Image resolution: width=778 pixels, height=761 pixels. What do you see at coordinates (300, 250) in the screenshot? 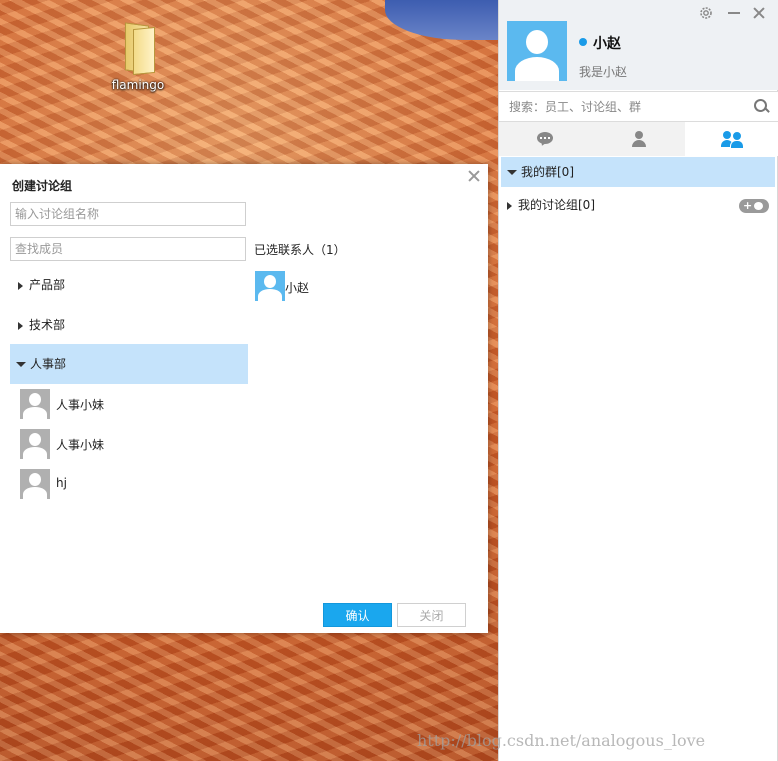
I see `selected-contacts-label: 已选联系人（1）` at bounding box center [300, 250].